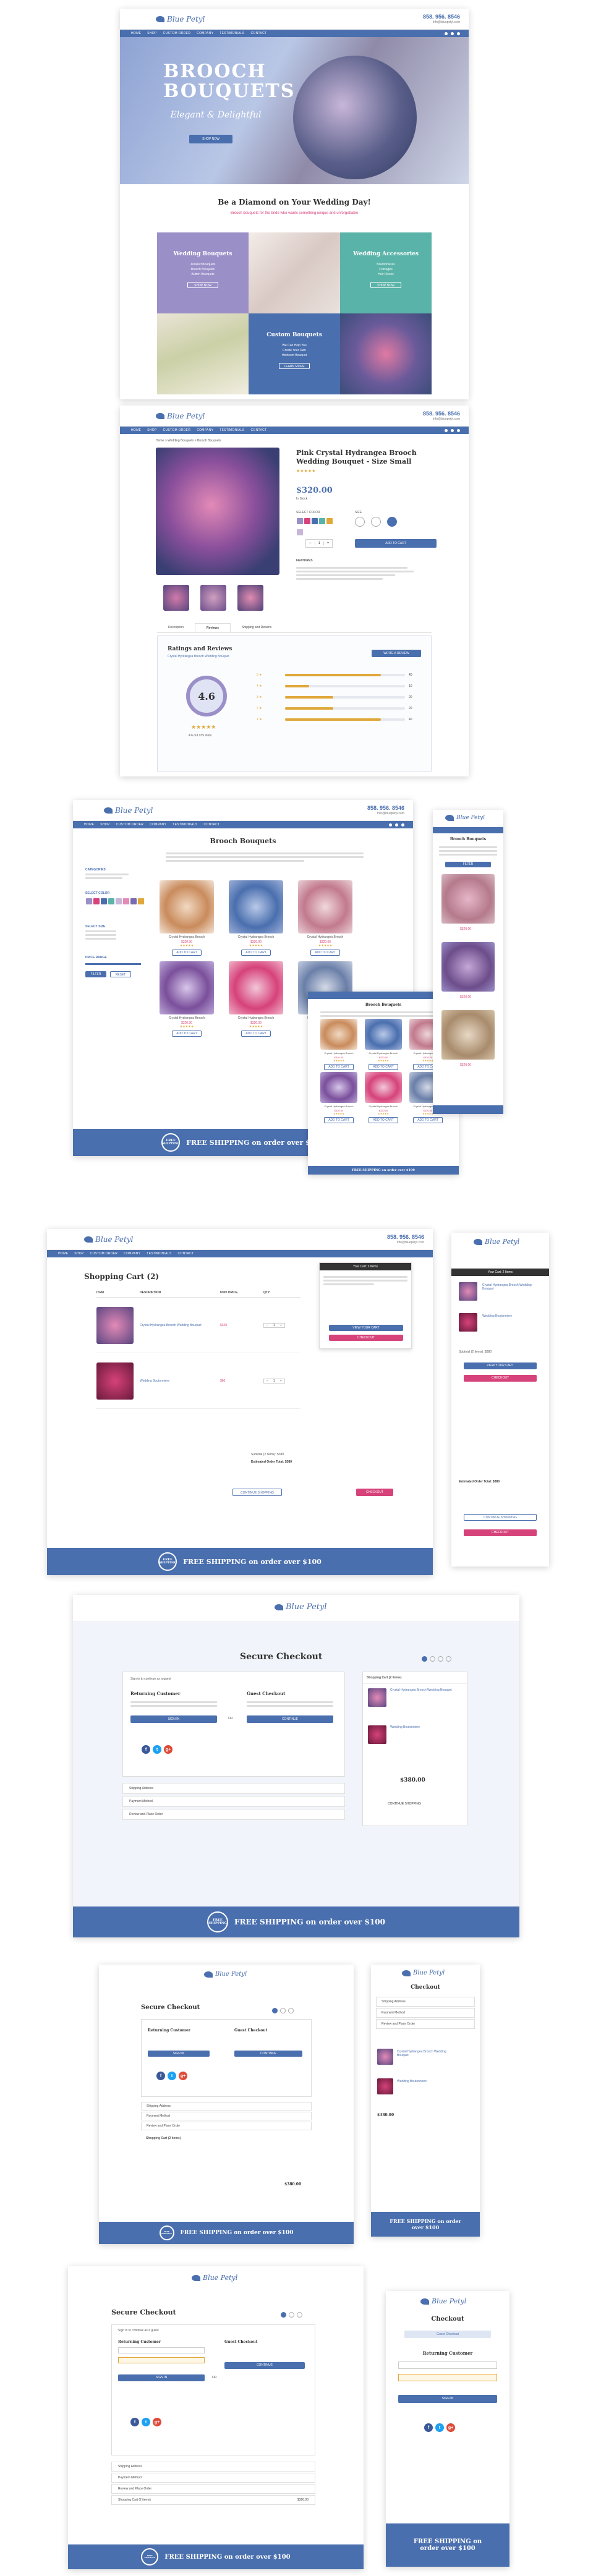  Describe the element at coordinates (500, 1532) in the screenshot. I see `checkout-button-bottom: CHECKOUT` at that location.